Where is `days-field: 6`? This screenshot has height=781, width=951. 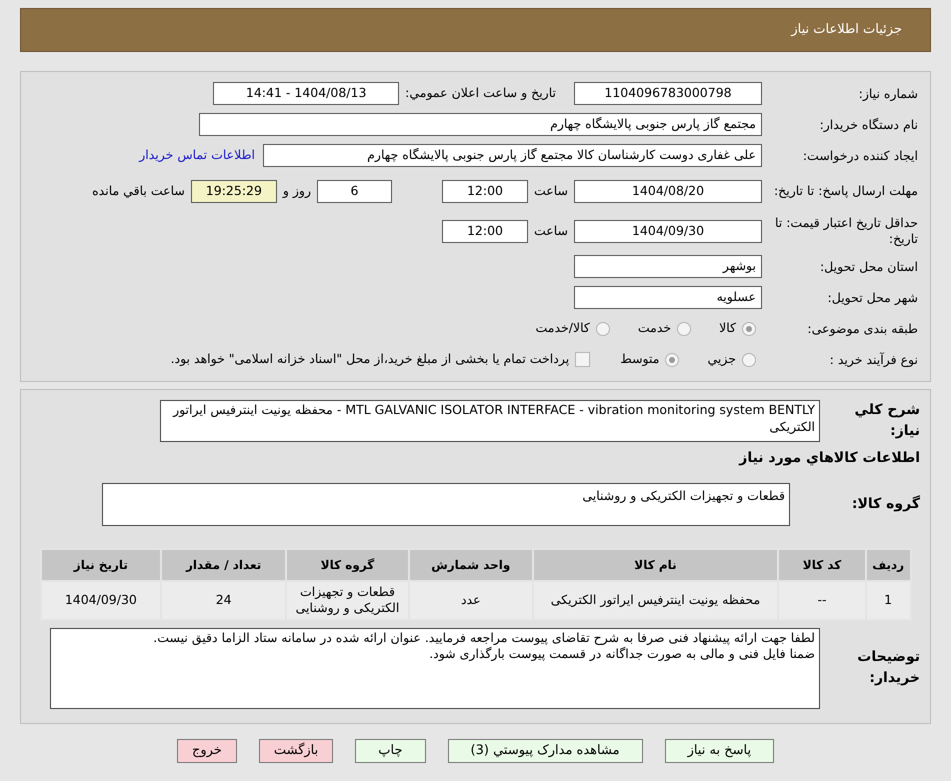
days-field: 6 is located at coordinates (354, 191).